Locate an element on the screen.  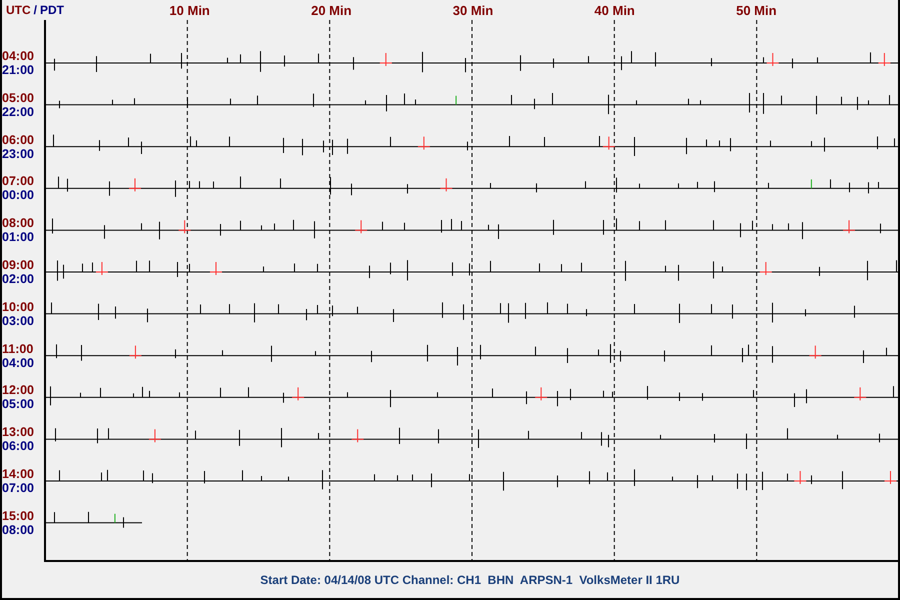
utc-hour-label: 10:00 is located at coordinates (18, 307).